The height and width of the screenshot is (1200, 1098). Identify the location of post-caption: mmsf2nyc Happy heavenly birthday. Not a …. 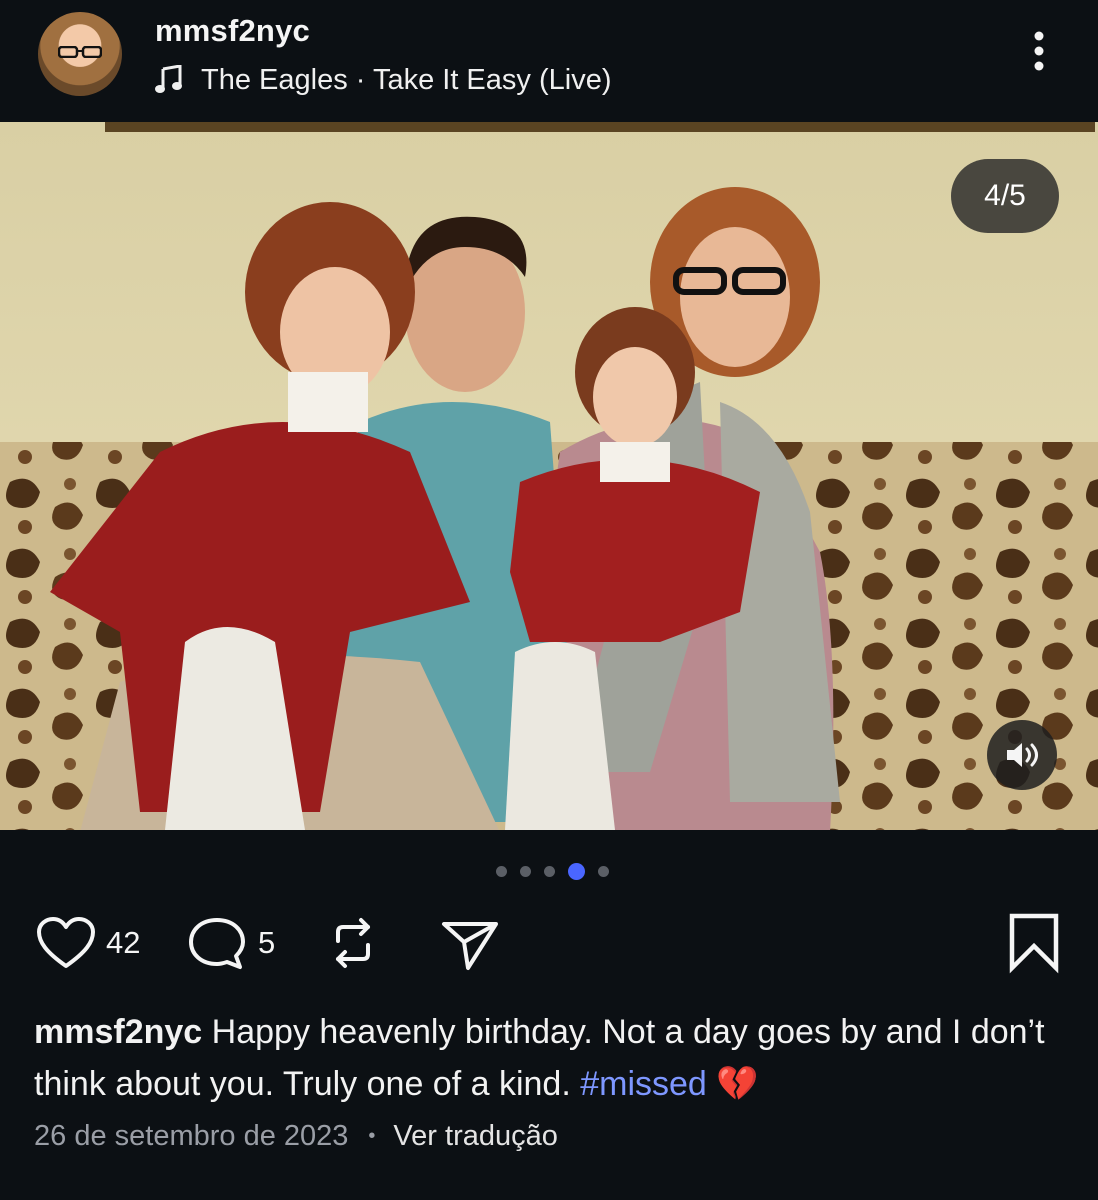
(549, 1058).